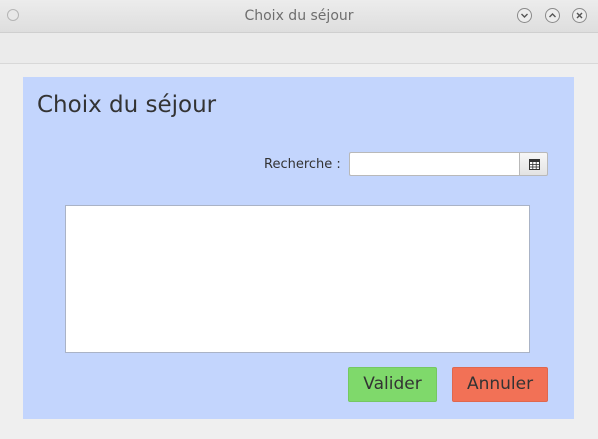 The image size is (598, 439). I want to click on window-title: Choix du séjour, so click(299, 16).